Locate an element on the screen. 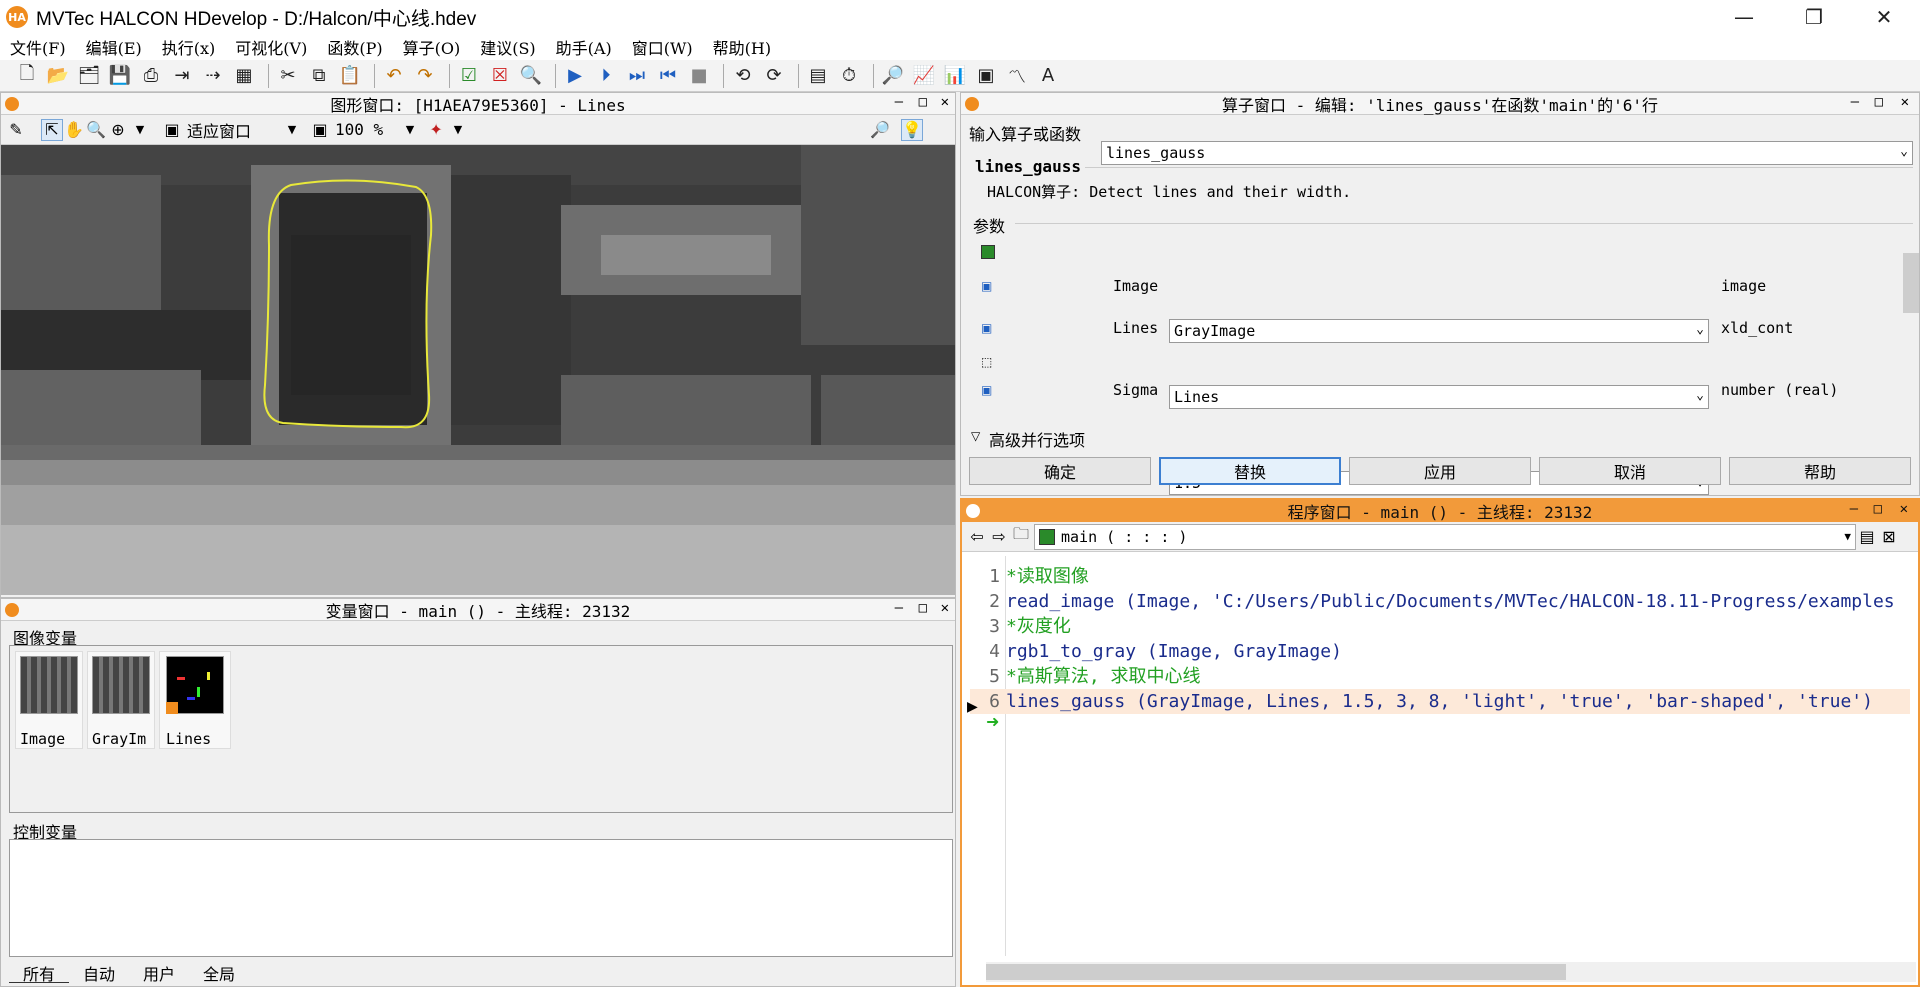  tab-auto: 自动 is located at coordinates (99, 972).